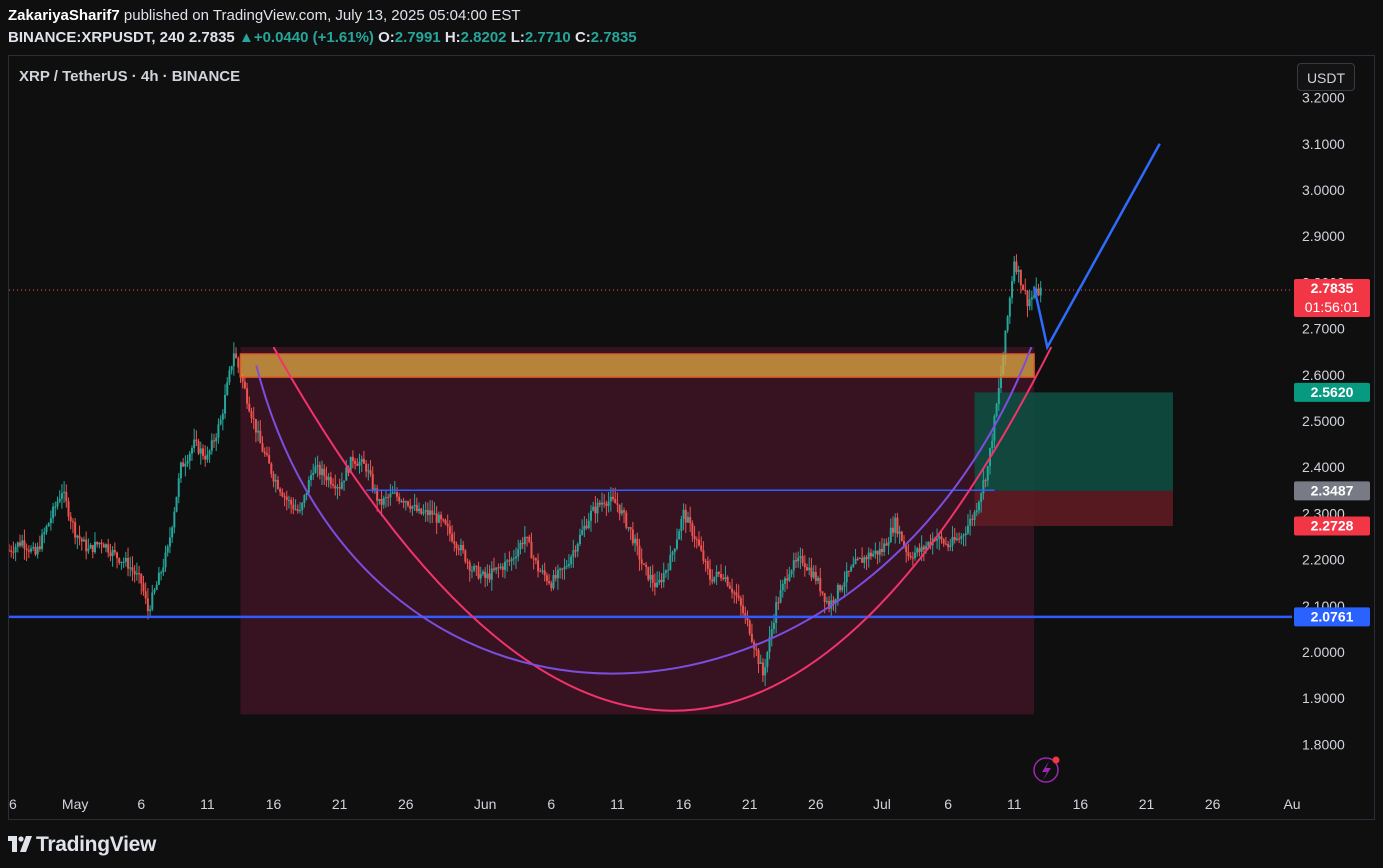  What do you see at coordinates (1323, 375) in the screenshot?
I see `price-axis-tick: 2.6000` at bounding box center [1323, 375].